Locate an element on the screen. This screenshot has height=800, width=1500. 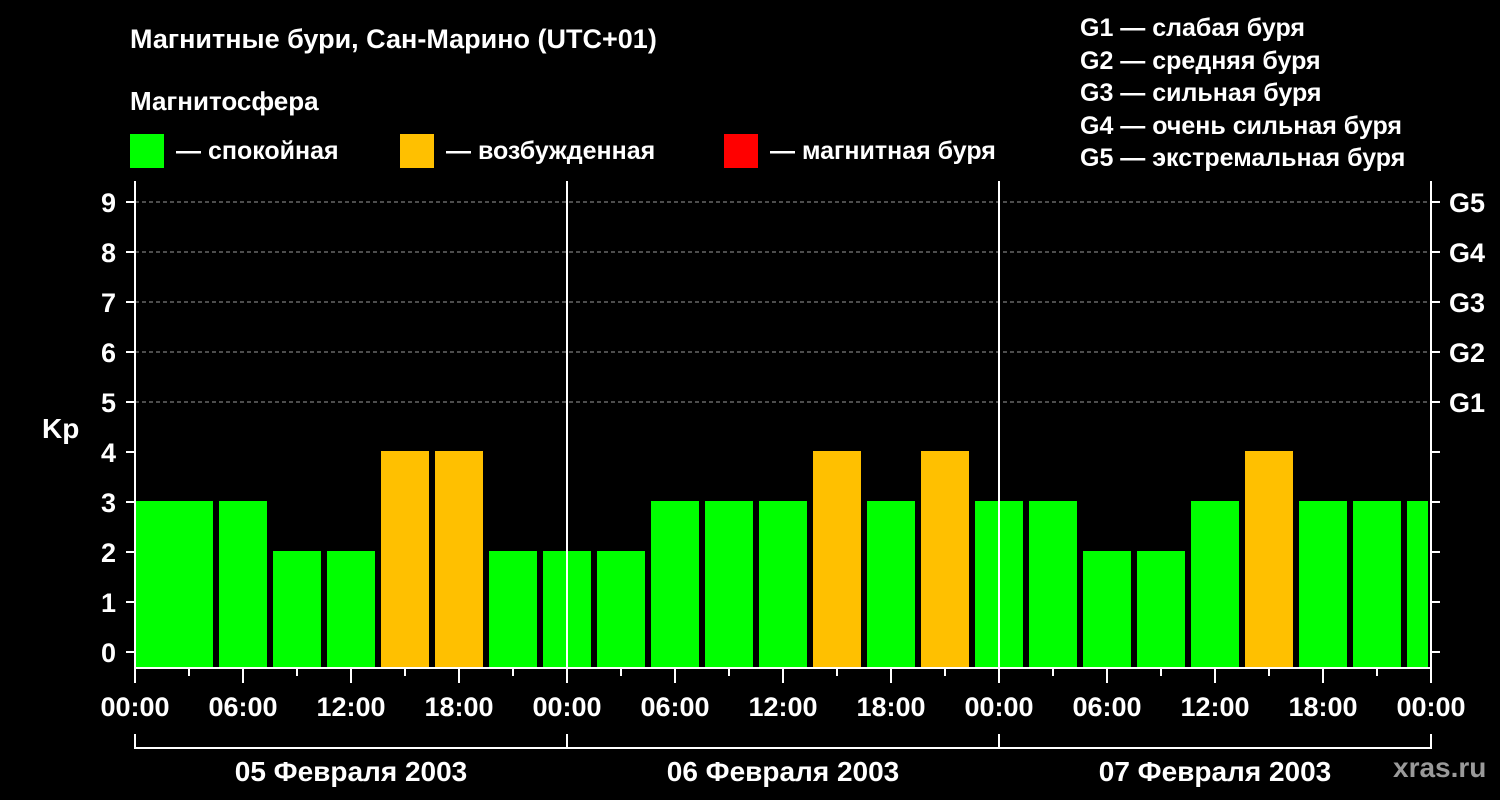
storm-level-label: G2 is located at coordinates (1467, 353).